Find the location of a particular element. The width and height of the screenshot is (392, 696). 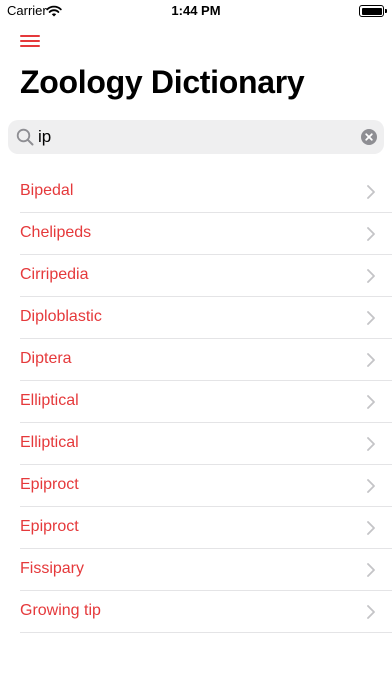

search-bar is located at coordinates (196, 137).